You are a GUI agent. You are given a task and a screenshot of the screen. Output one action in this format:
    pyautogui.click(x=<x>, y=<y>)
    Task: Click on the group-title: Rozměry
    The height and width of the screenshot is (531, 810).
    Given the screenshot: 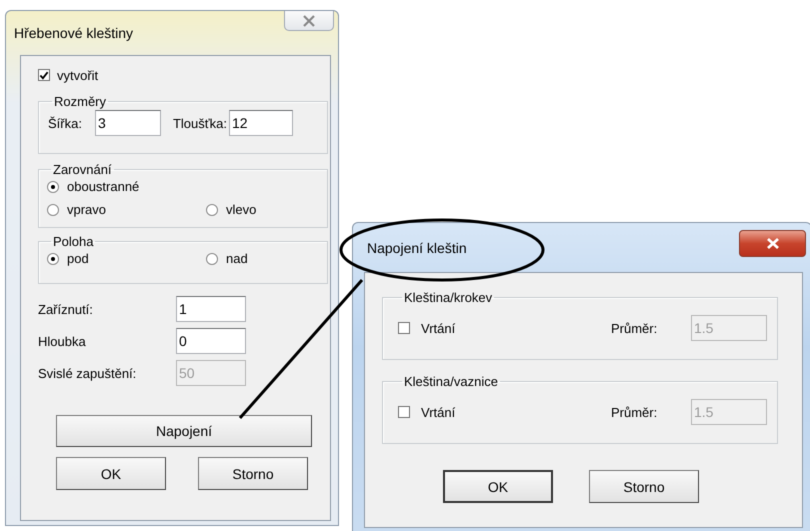 What is the action you would take?
    pyautogui.click(x=80, y=101)
    